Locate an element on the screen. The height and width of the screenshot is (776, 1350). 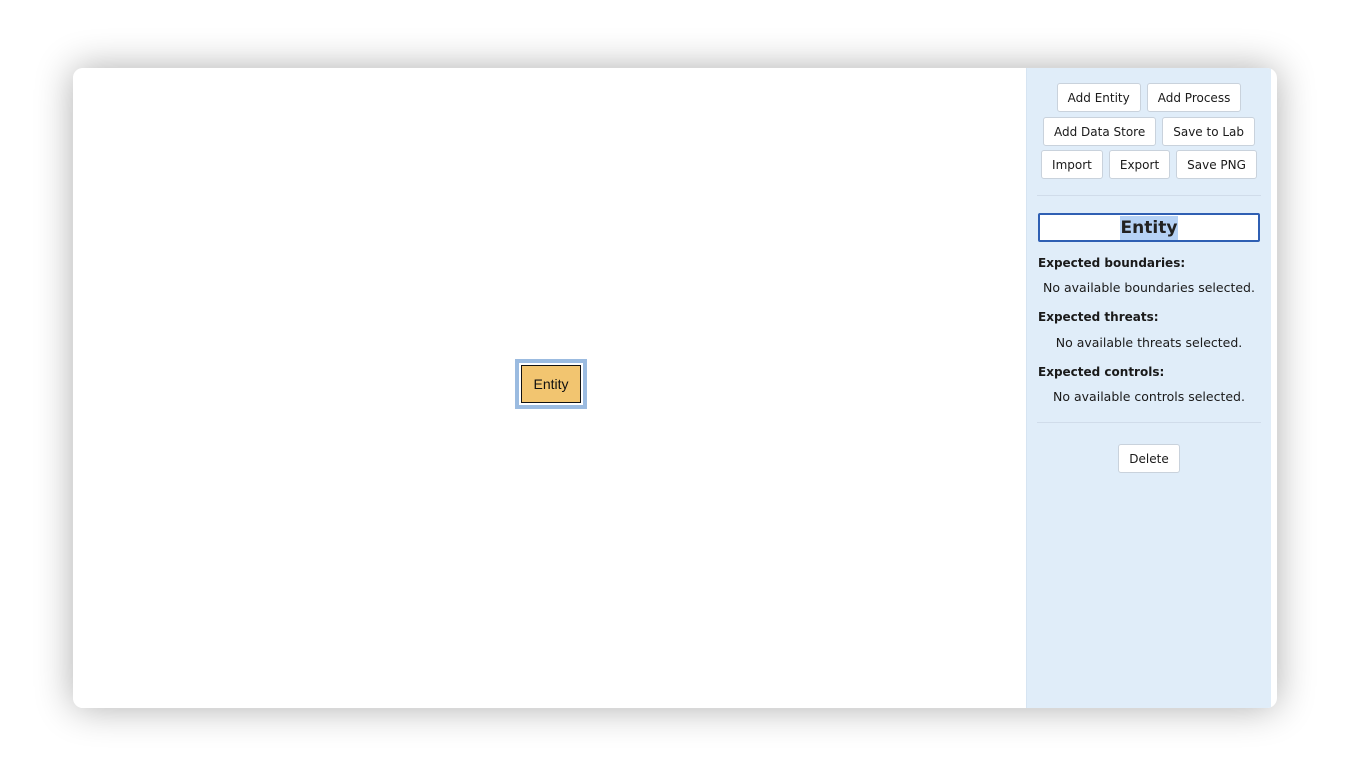
entity-node-label: Entity is located at coordinates (551, 384).